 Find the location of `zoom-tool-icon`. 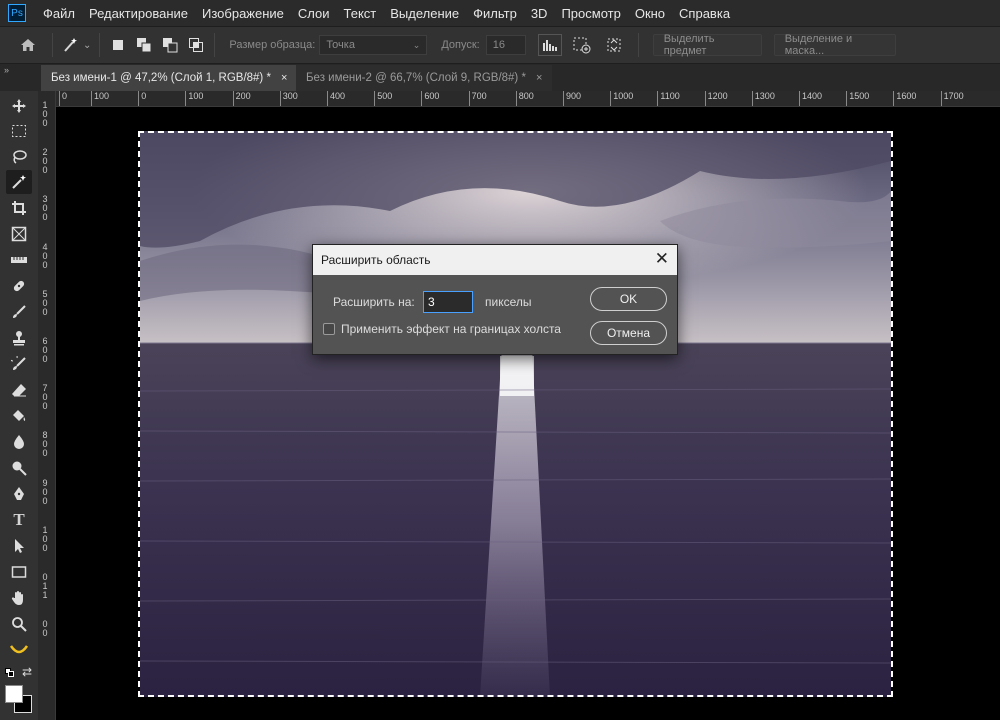

zoom-tool-icon is located at coordinates (19, 624).